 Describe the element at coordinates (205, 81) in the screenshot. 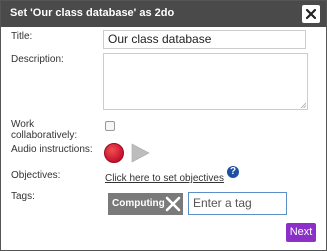

I see `description-textarea` at that location.